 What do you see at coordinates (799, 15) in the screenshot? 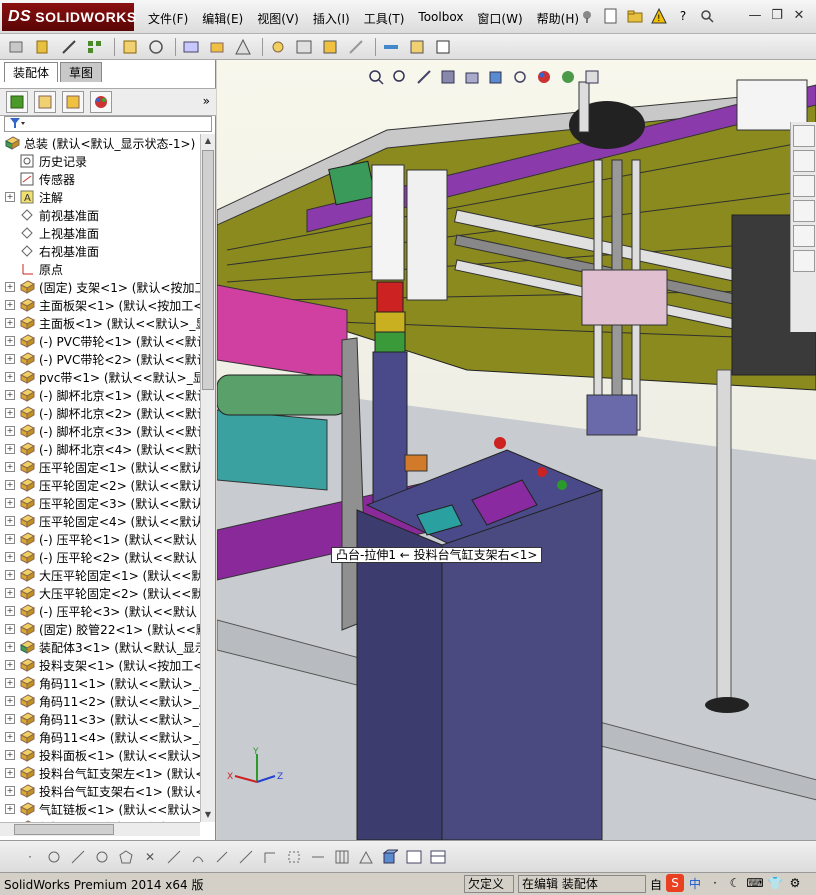
I see `close-icon: ✕` at bounding box center [799, 15].